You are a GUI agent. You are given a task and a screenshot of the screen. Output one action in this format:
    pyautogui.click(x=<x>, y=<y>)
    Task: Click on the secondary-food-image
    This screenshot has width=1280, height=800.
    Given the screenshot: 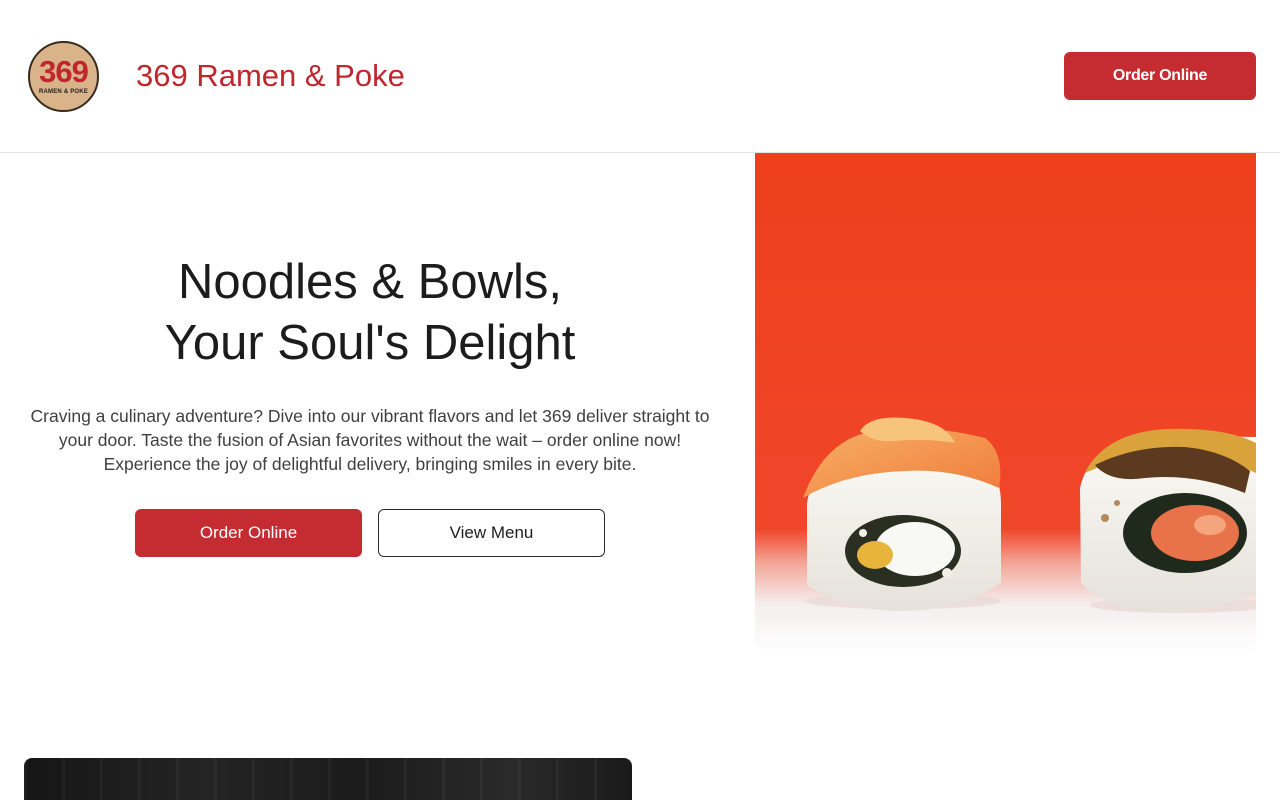 What is the action you would take?
    pyautogui.click(x=328, y=779)
    